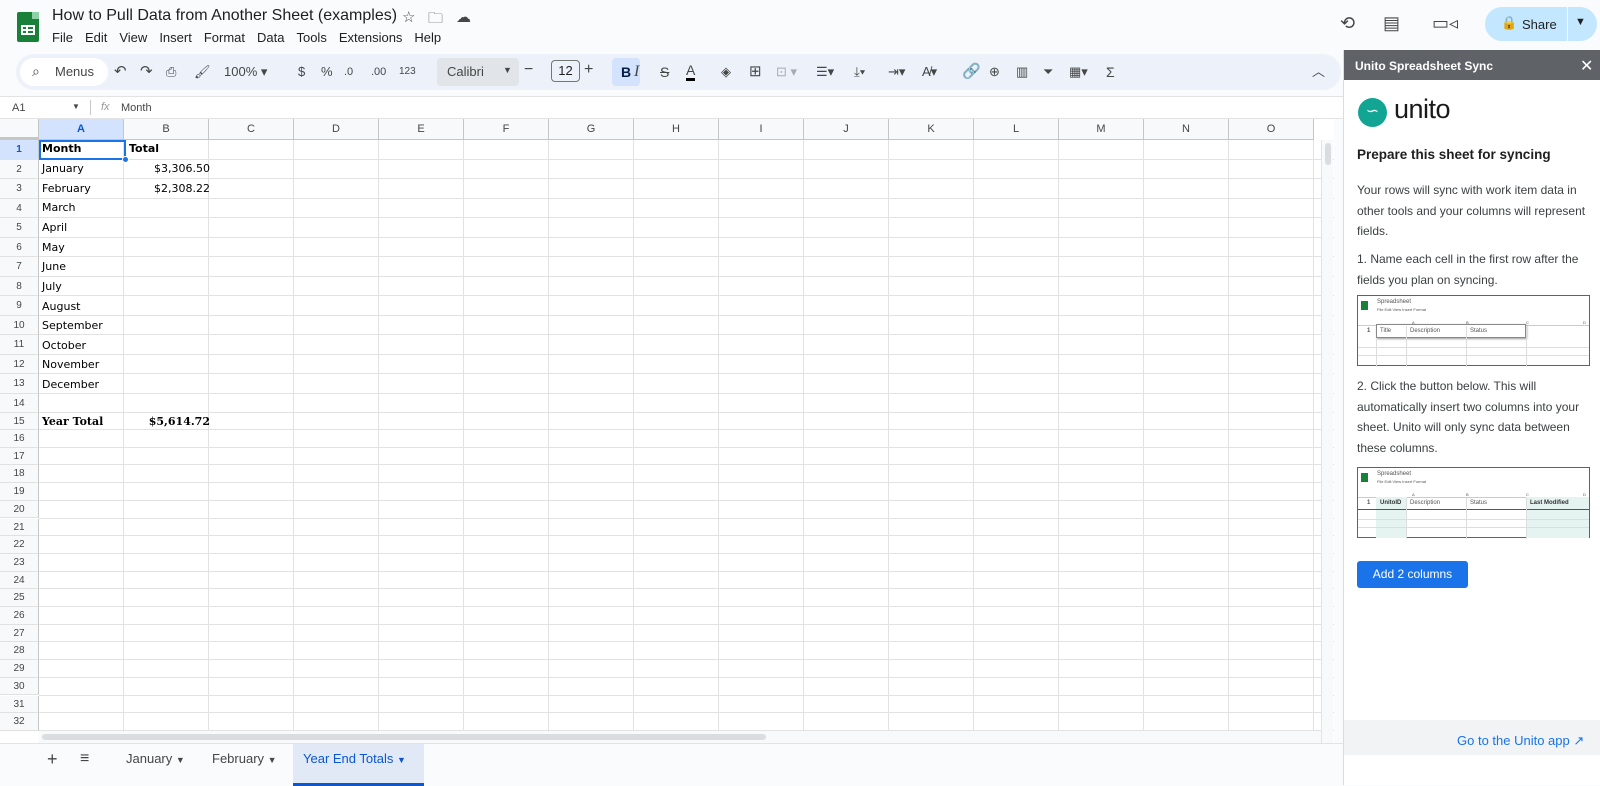 The width and height of the screenshot is (1600, 786). I want to click on row-header-3: 3, so click(19, 189).